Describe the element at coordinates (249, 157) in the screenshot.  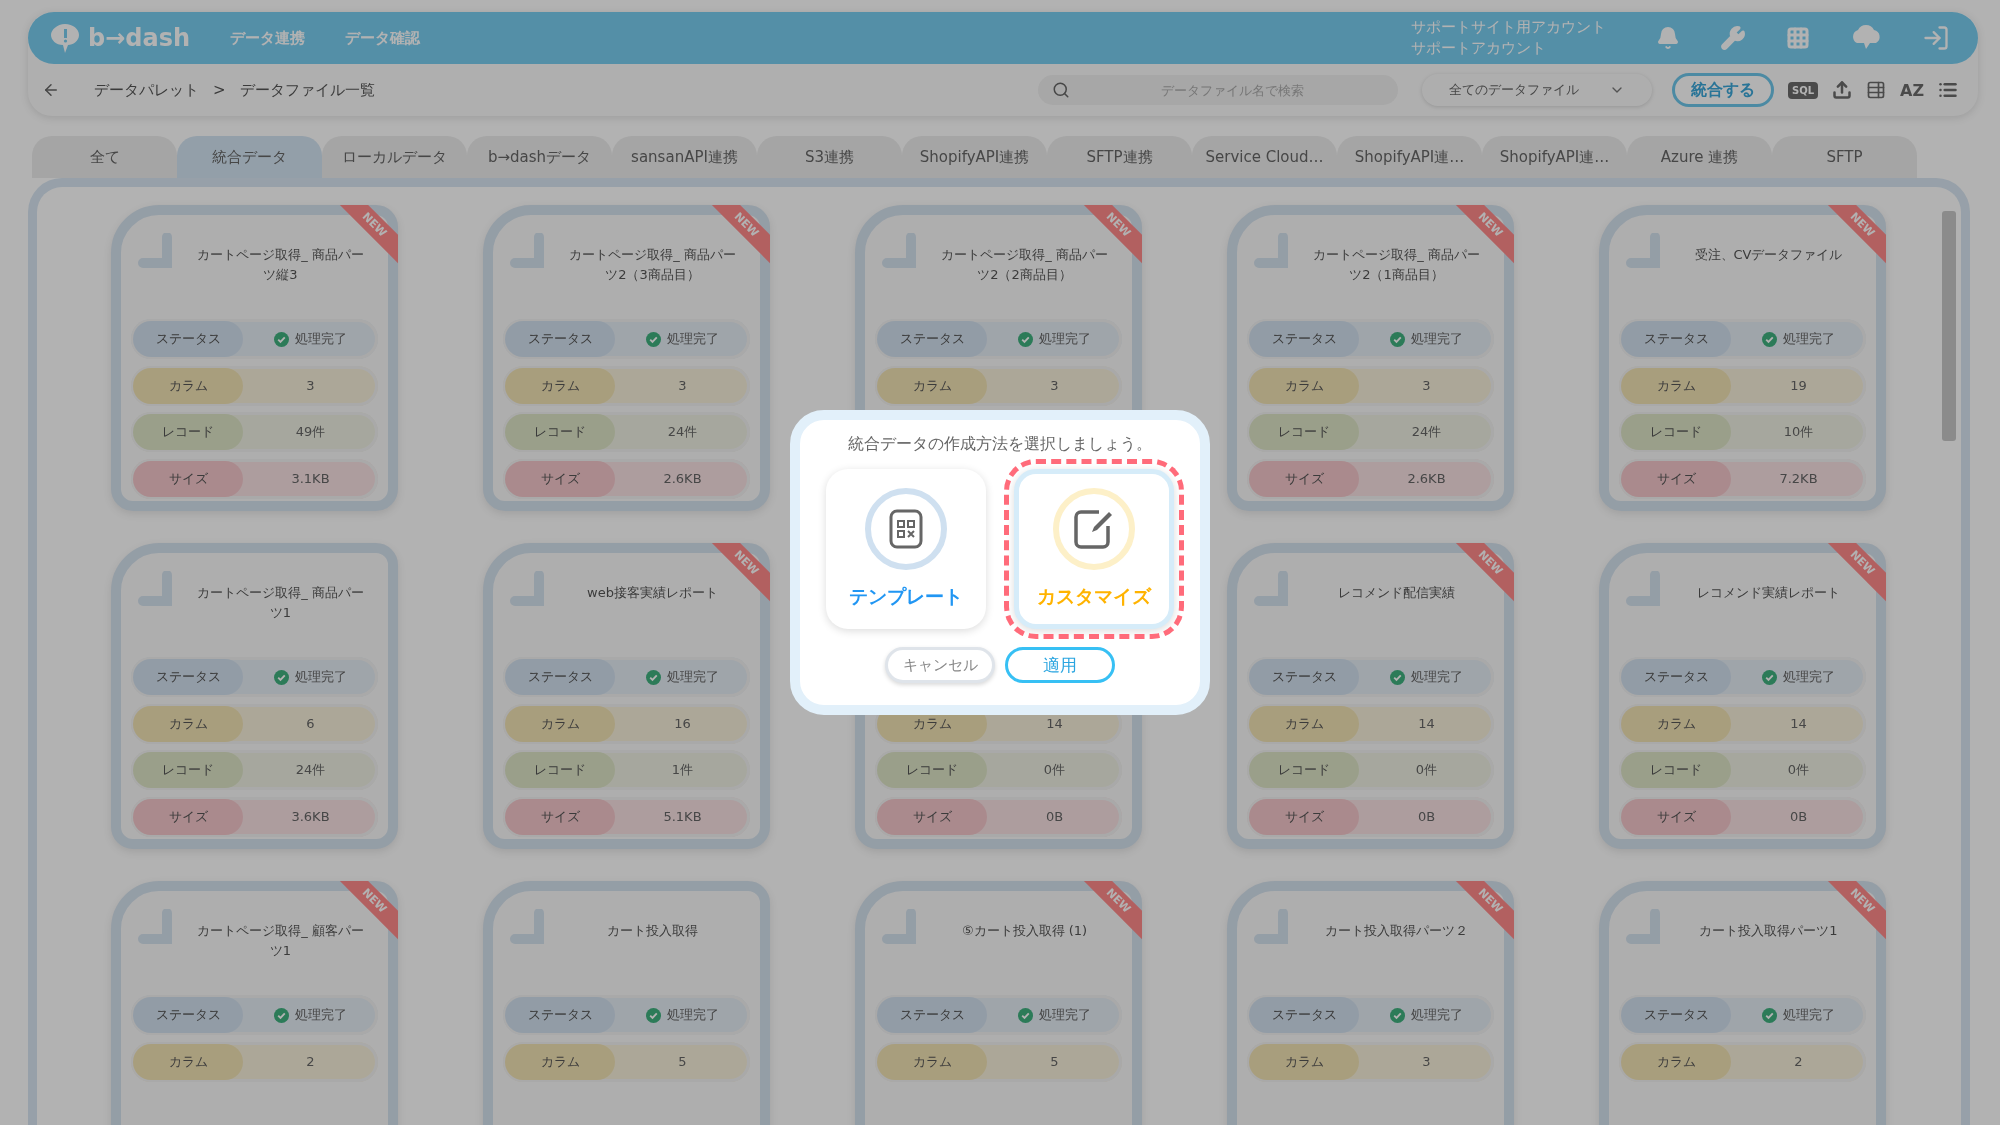
I see `tab: 統合データ` at that location.